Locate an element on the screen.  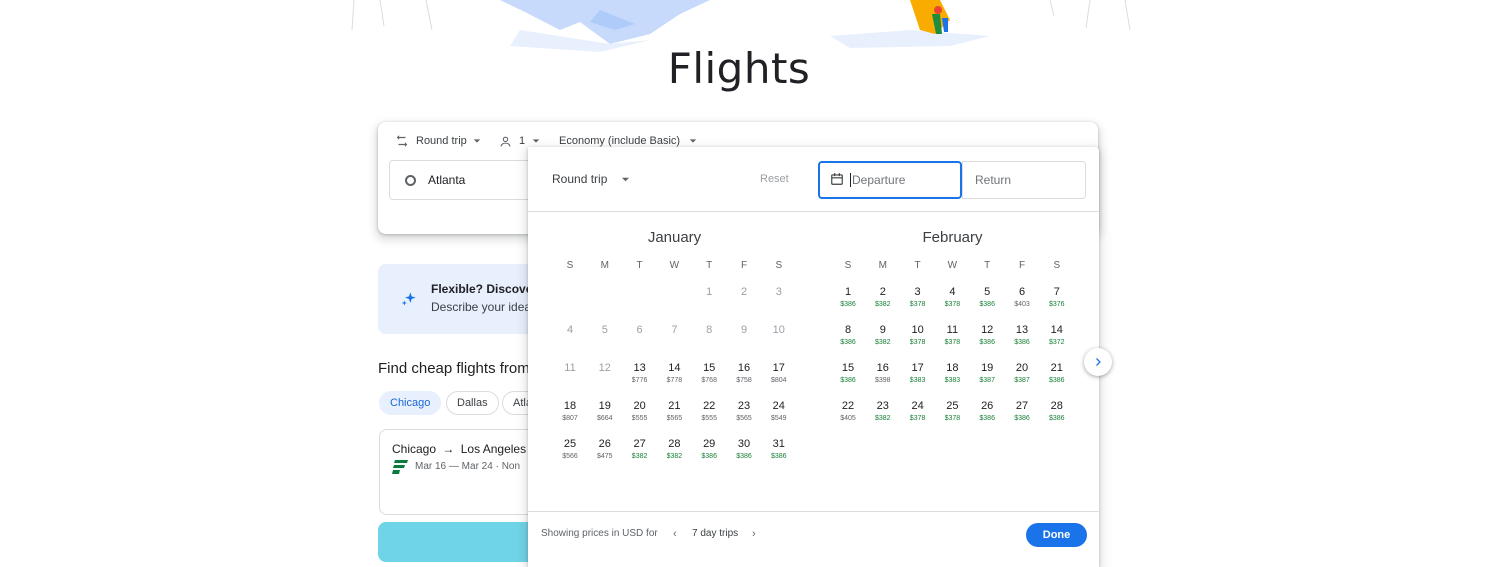
day-number: 16 is located at coordinates (744, 368).